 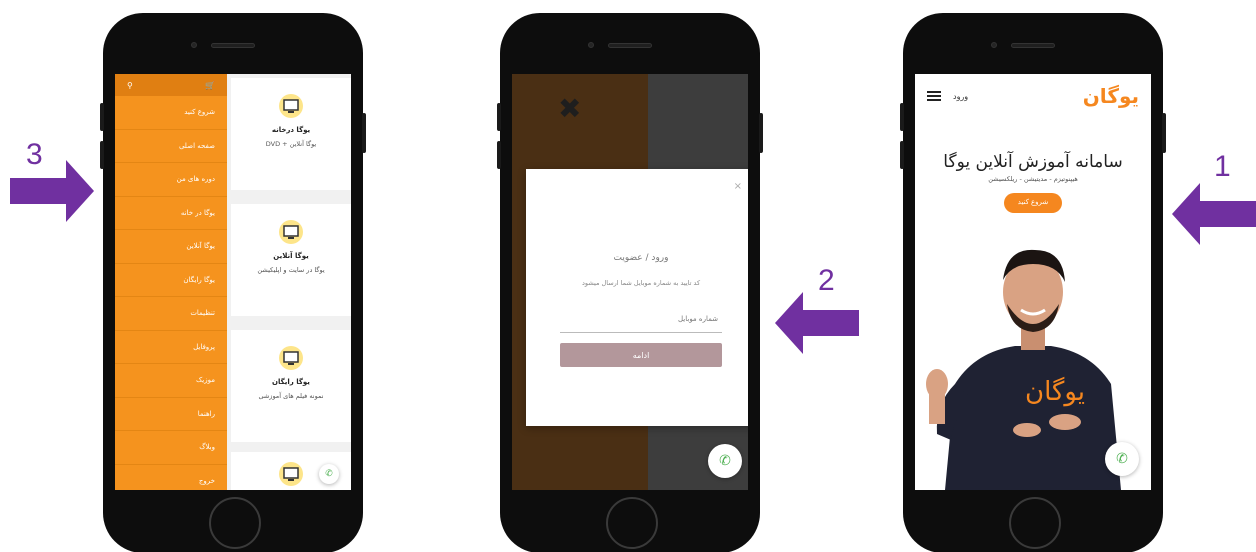 What do you see at coordinates (171, 448) in the screenshot?
I see `menu-item-blog: وبلاگ` at bounding box center [171, 448].